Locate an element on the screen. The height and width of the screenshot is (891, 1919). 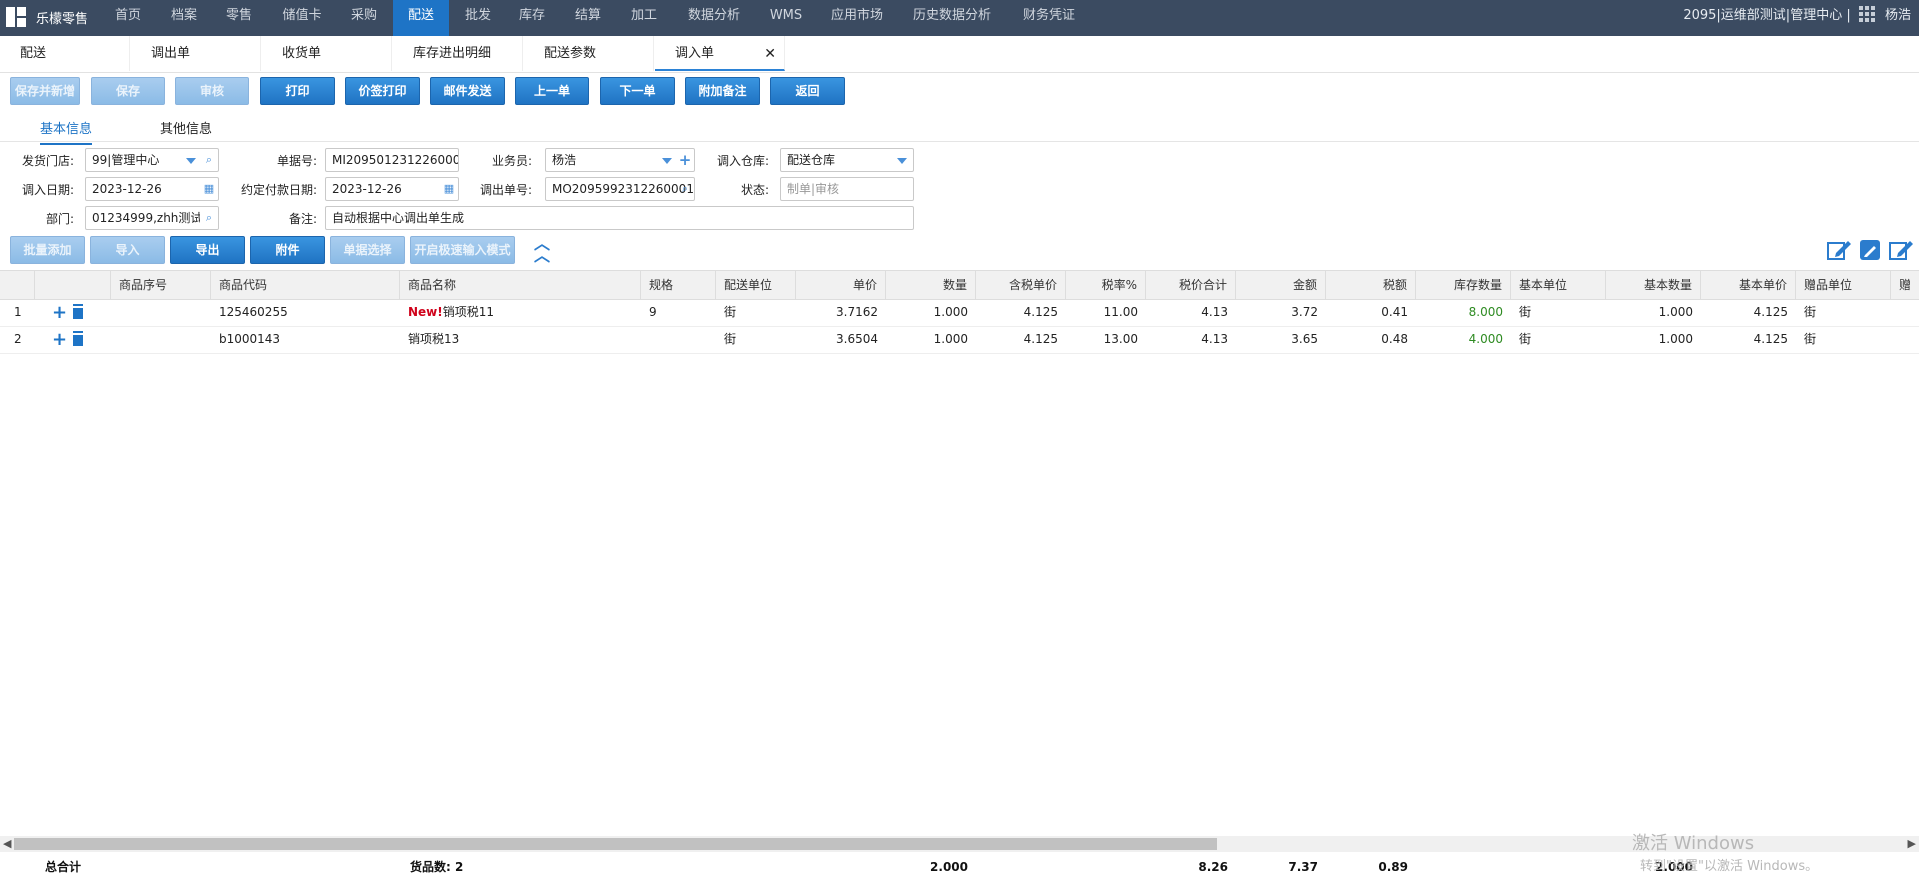
nav-purchase: 采购 is located at coordinates (364, 18).